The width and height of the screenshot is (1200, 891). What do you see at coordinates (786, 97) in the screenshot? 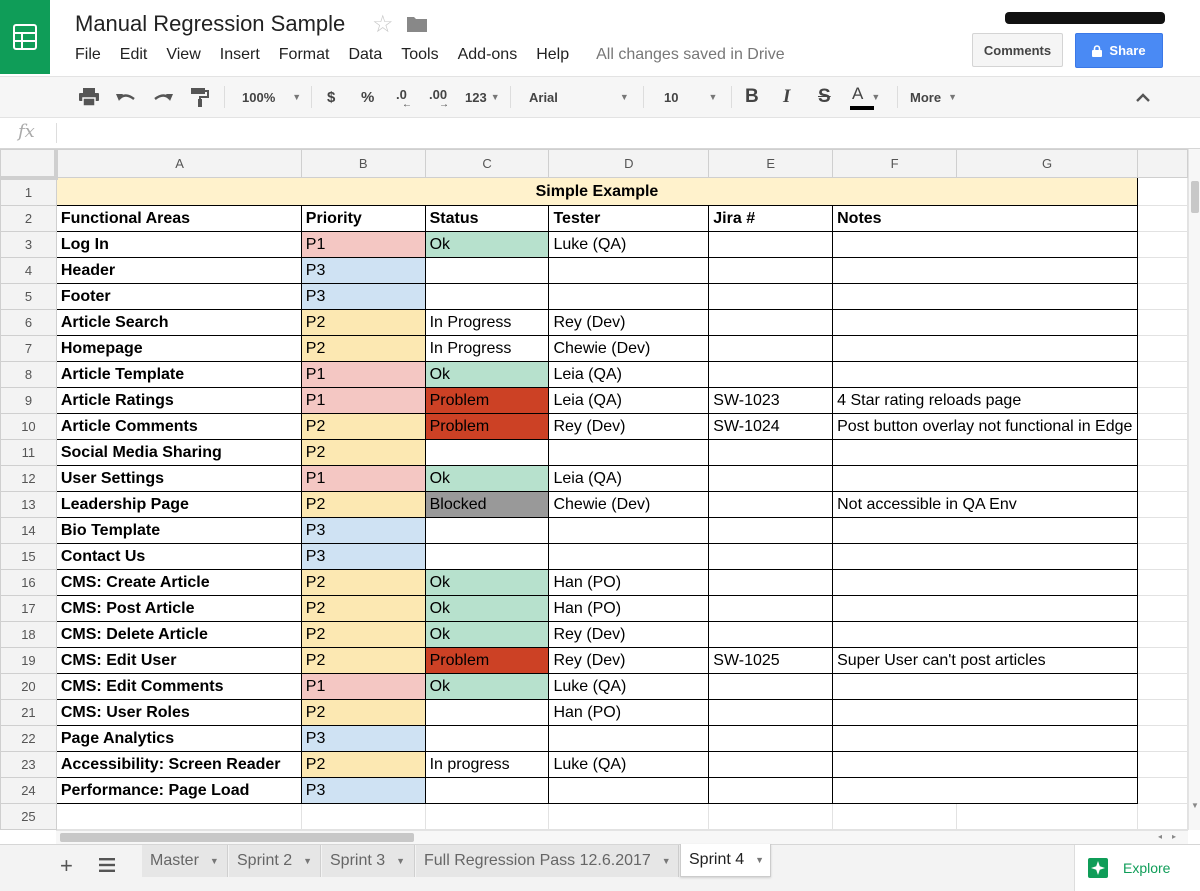
I see `italic-button: I` at bounding box center [786, 97].